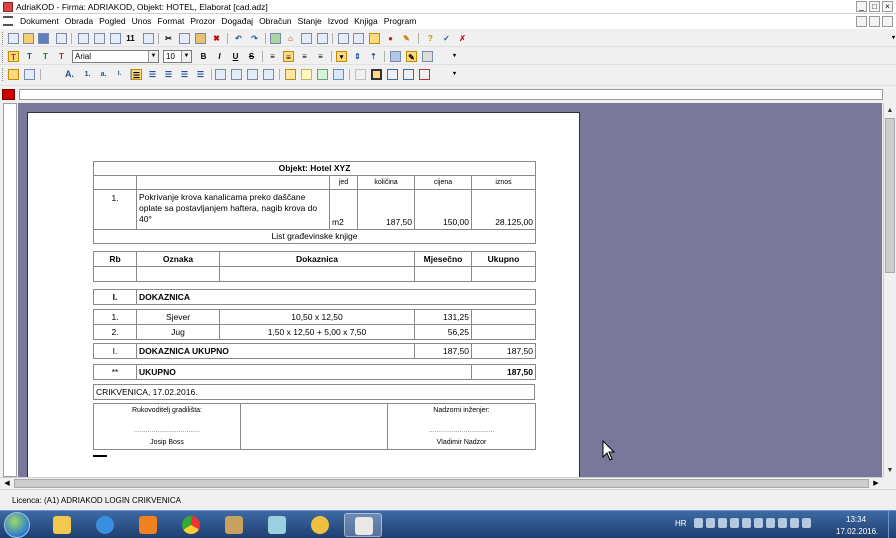 This screenshot has width=896, height=538. I want to click on text-style-2: T, so click(29, 56).